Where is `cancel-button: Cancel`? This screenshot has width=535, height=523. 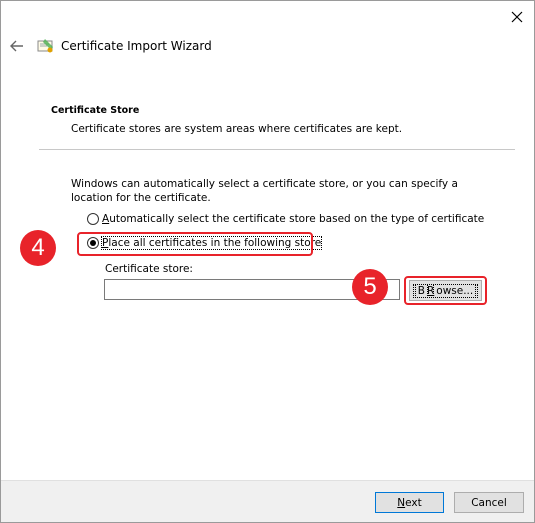
cancel-button: Cancel is located at coordinates (489, 502).